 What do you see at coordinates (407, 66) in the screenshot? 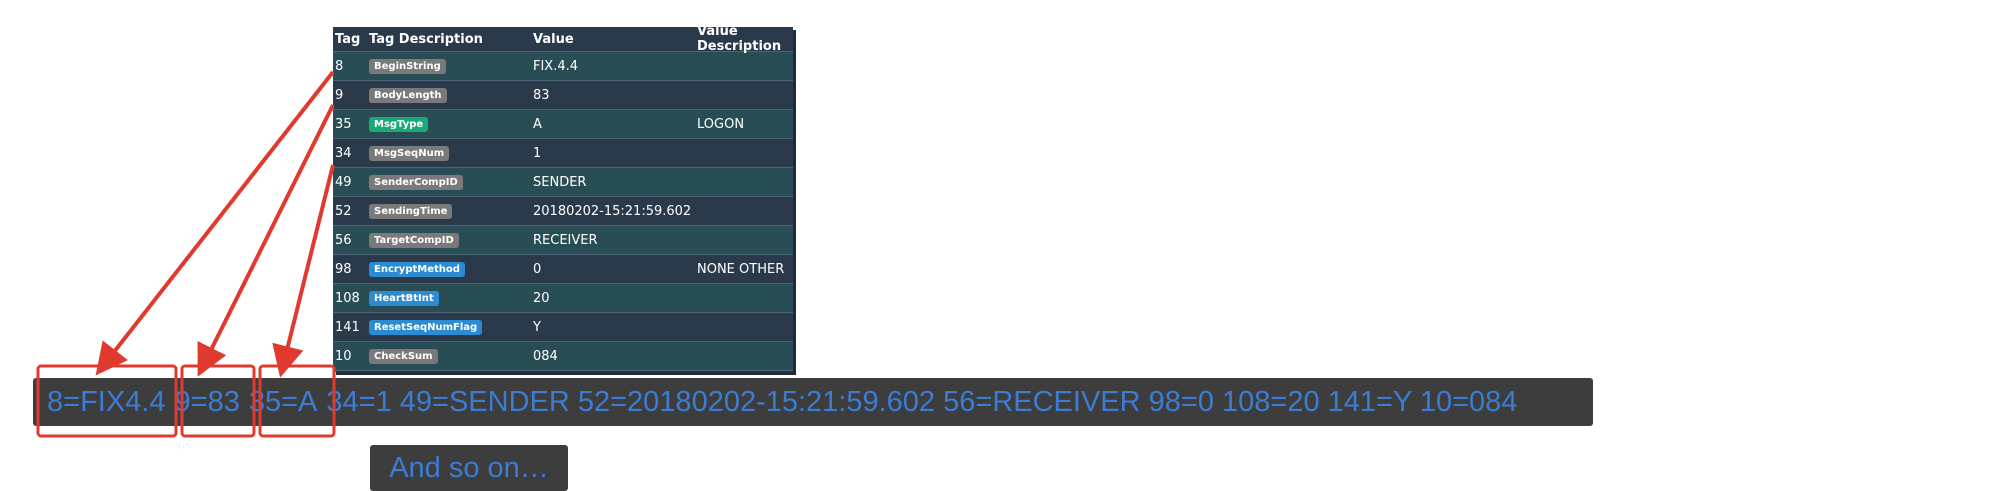
I see `tag-name-badge: BeginString` at bounding box center [407, 66].